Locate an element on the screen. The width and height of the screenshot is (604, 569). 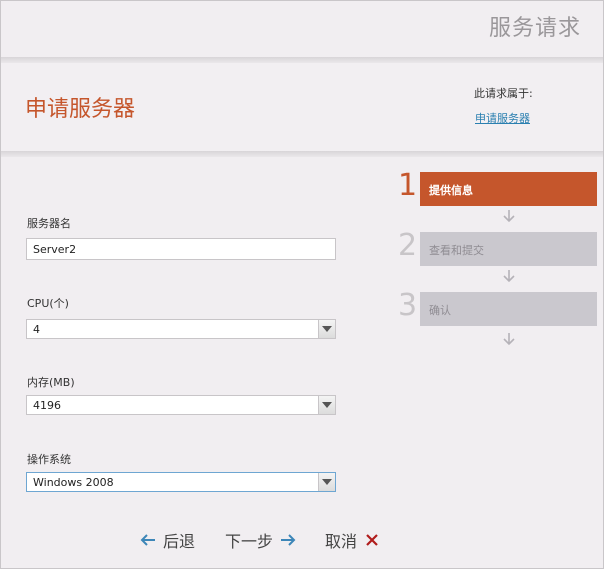
portal-title: 服务请求 is located at coordinates (534, 28).